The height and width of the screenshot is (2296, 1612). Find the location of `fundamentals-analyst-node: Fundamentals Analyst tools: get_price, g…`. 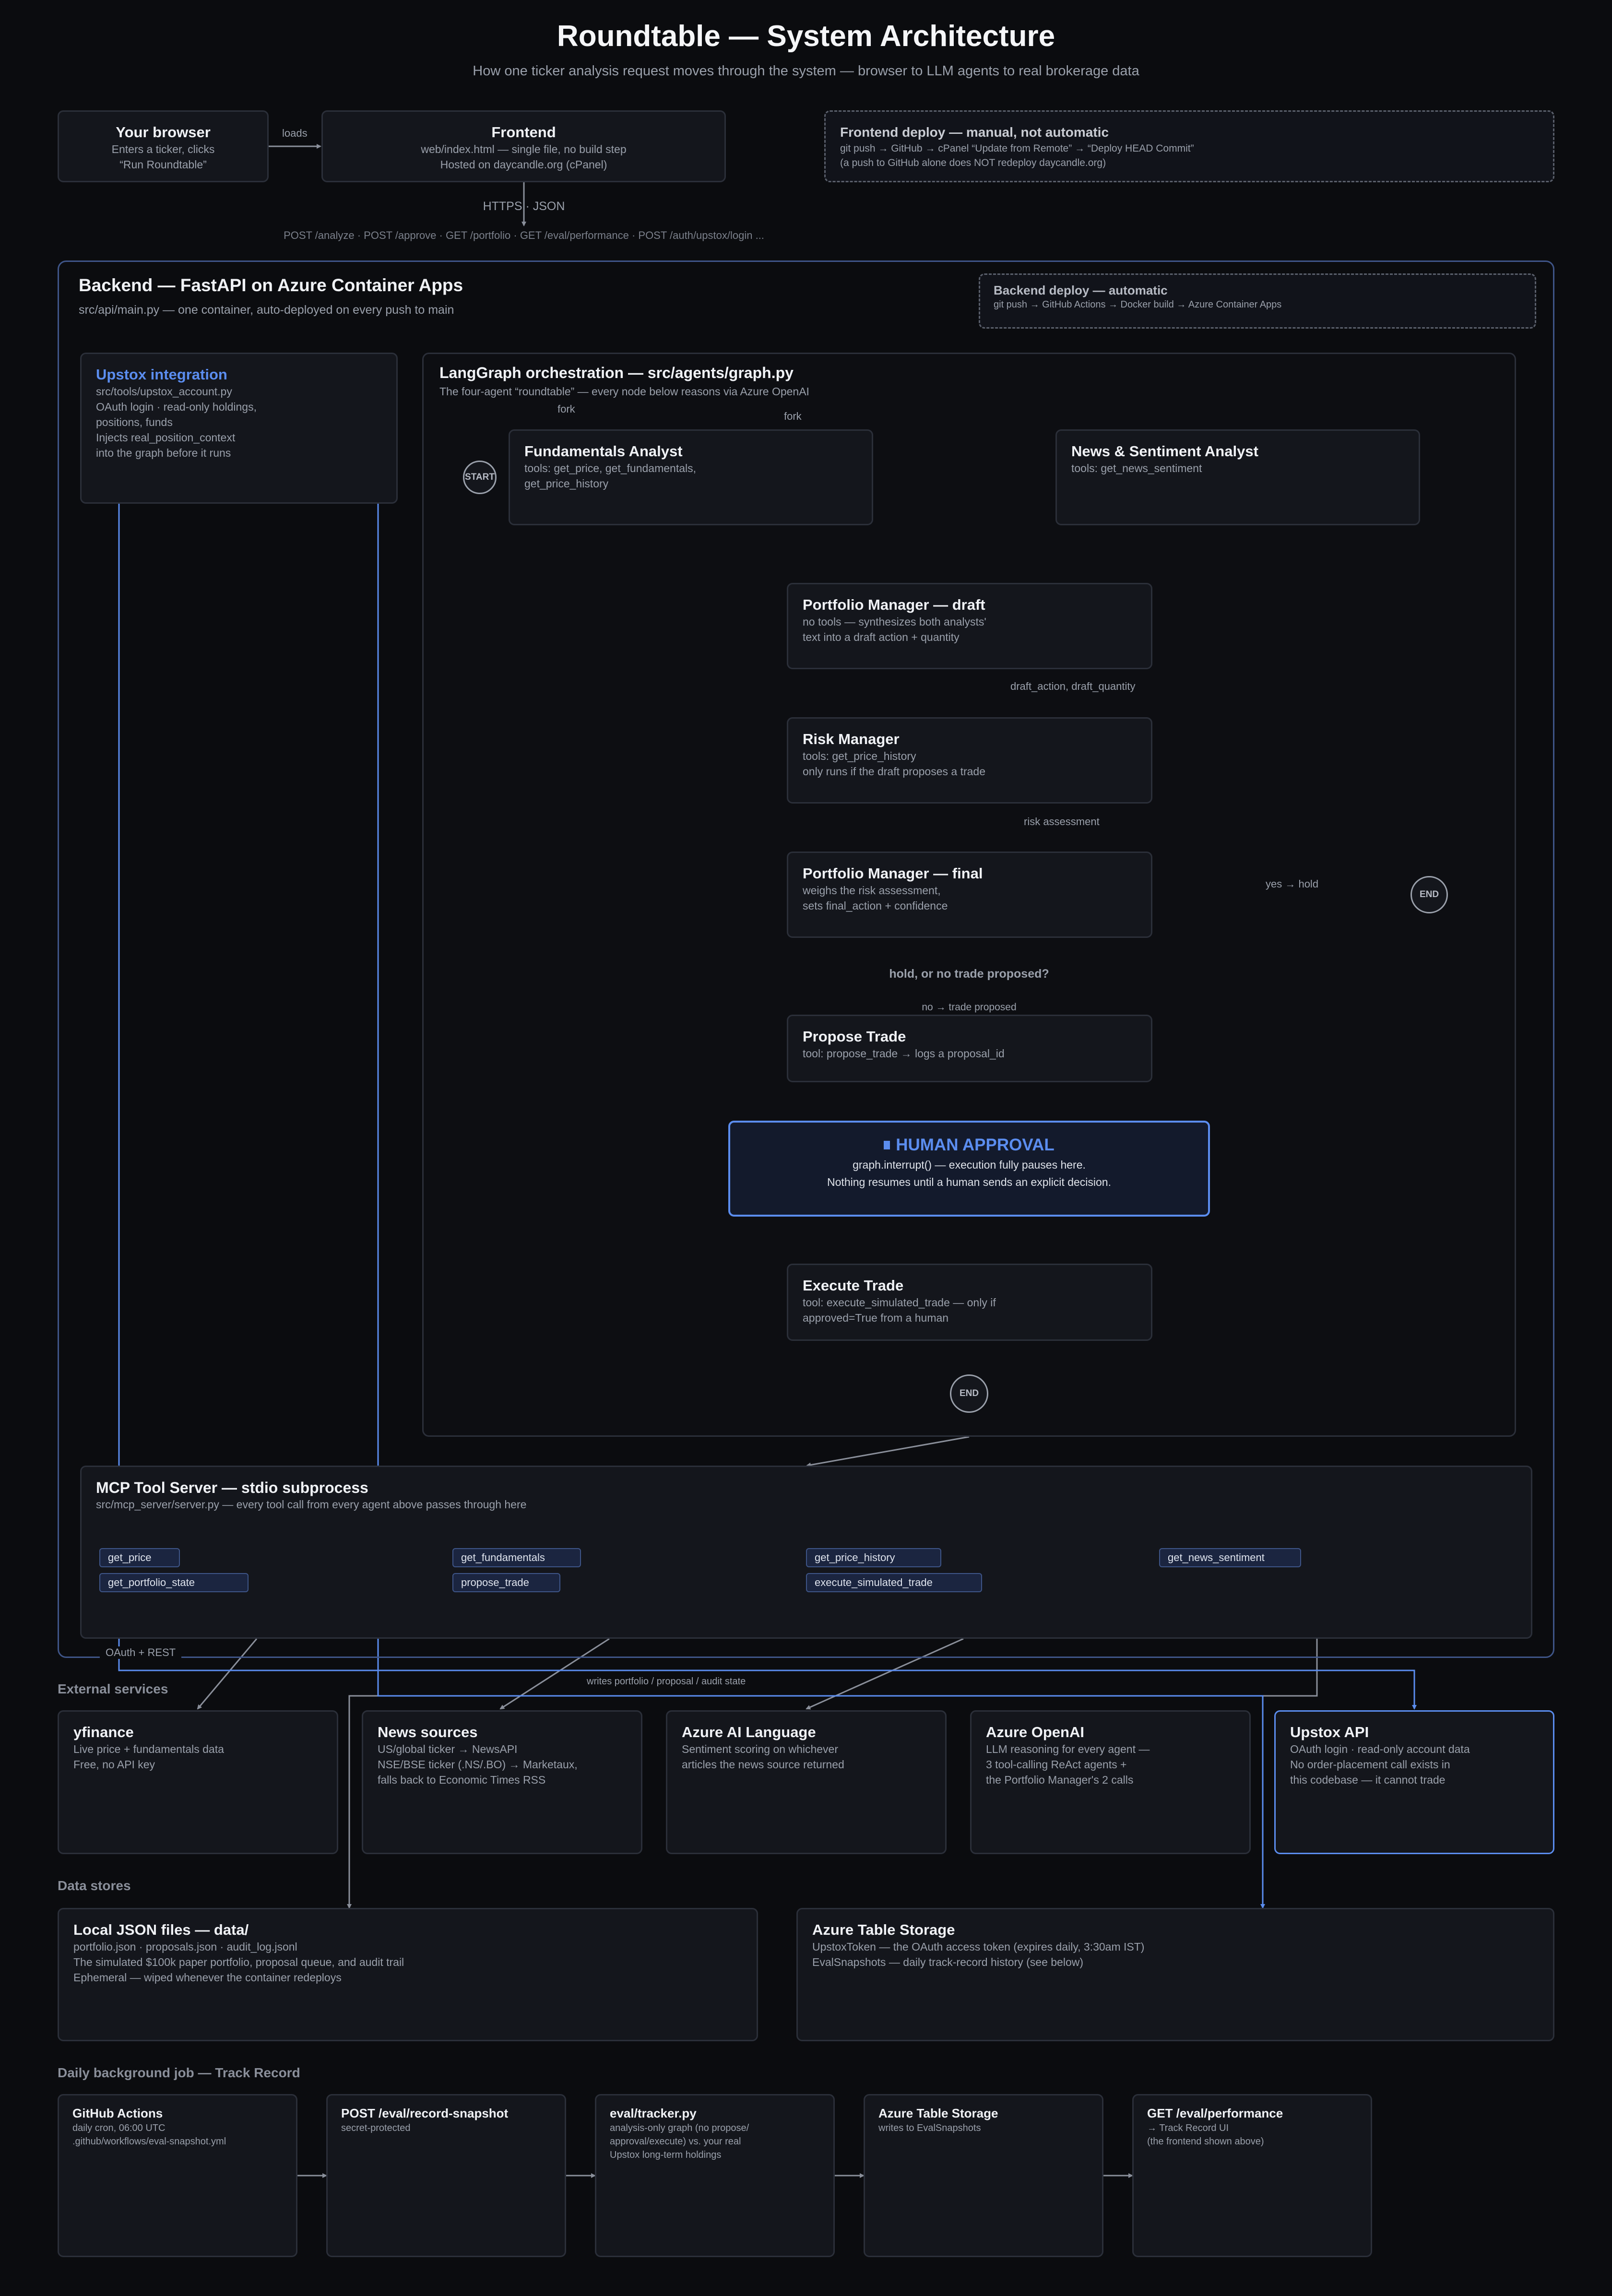

fundamentals-analyst-node: Fundamentals Analyst tools: get_price, g… is located at coordinates (691, 477).